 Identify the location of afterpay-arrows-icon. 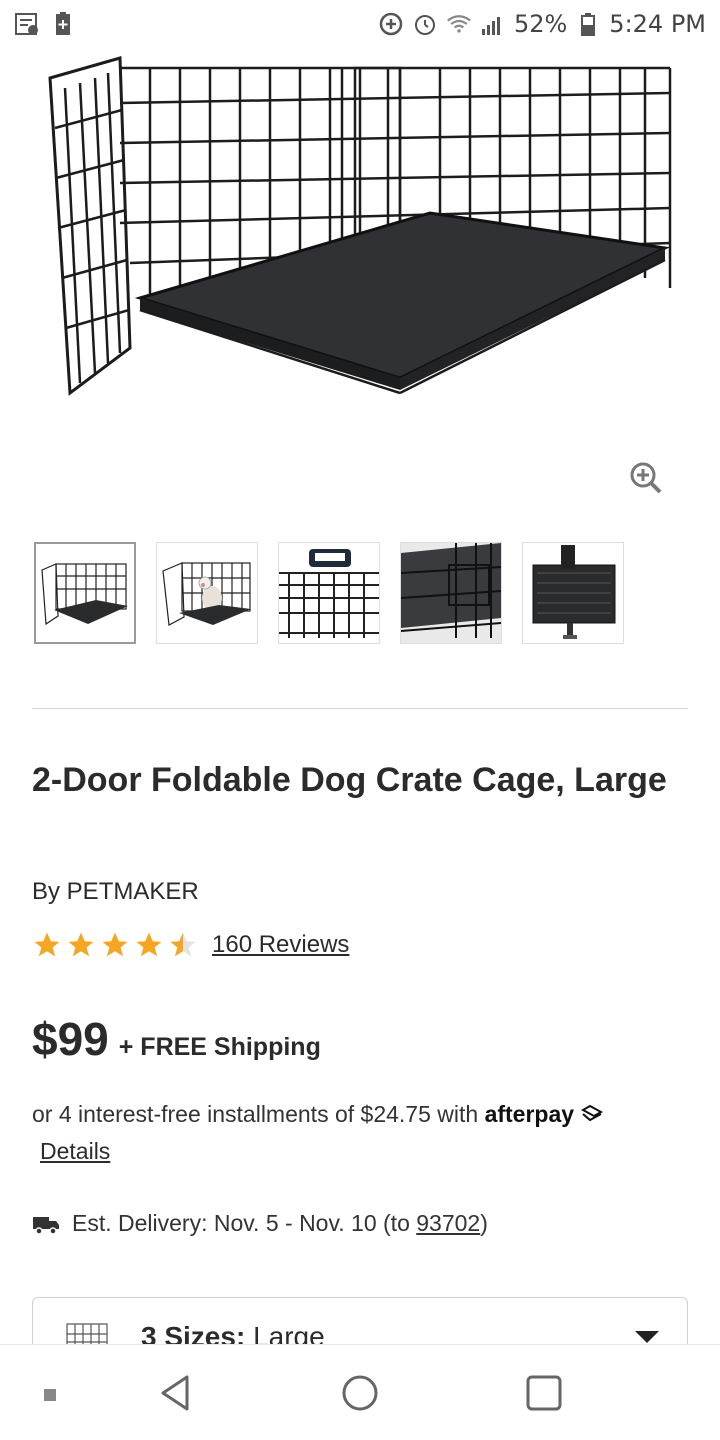
(592, 1114).